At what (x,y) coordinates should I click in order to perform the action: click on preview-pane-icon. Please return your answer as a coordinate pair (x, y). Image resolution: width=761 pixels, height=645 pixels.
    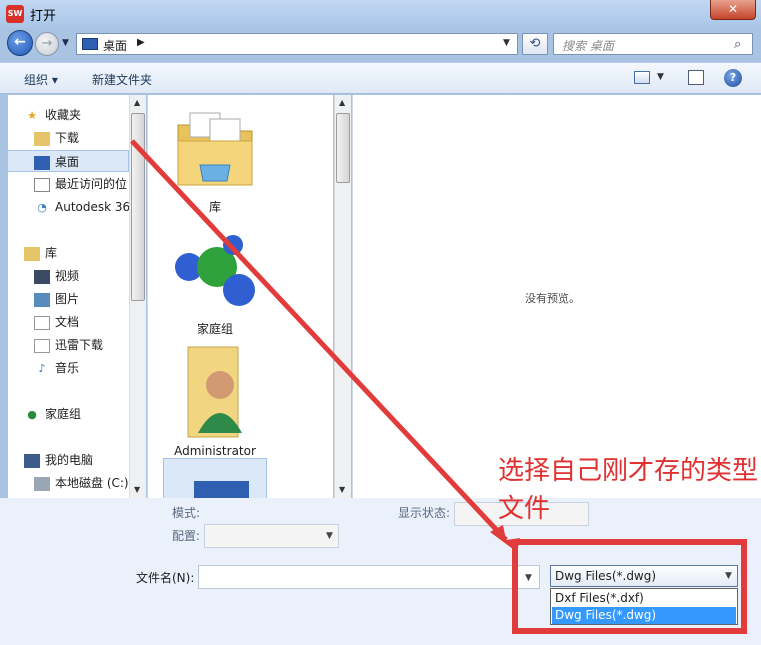
    Looking at the image, I should click on (696, 77).